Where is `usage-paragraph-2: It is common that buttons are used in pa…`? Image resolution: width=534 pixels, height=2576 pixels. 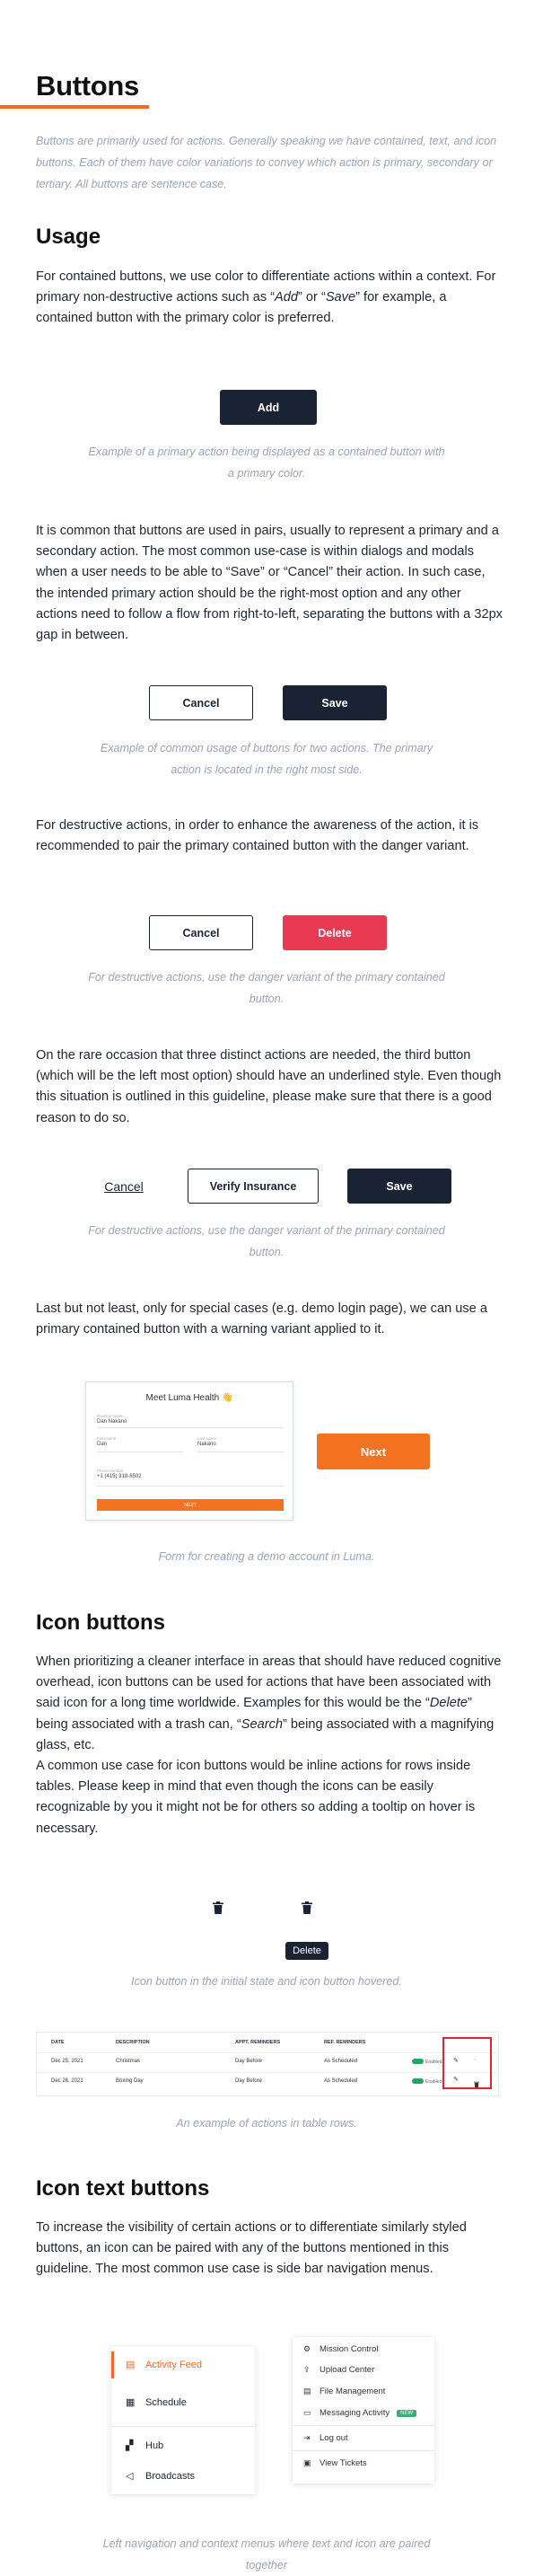 usage-paragraph-2: It is common that buttons are used in pa… is located at coordinates (269, 583).